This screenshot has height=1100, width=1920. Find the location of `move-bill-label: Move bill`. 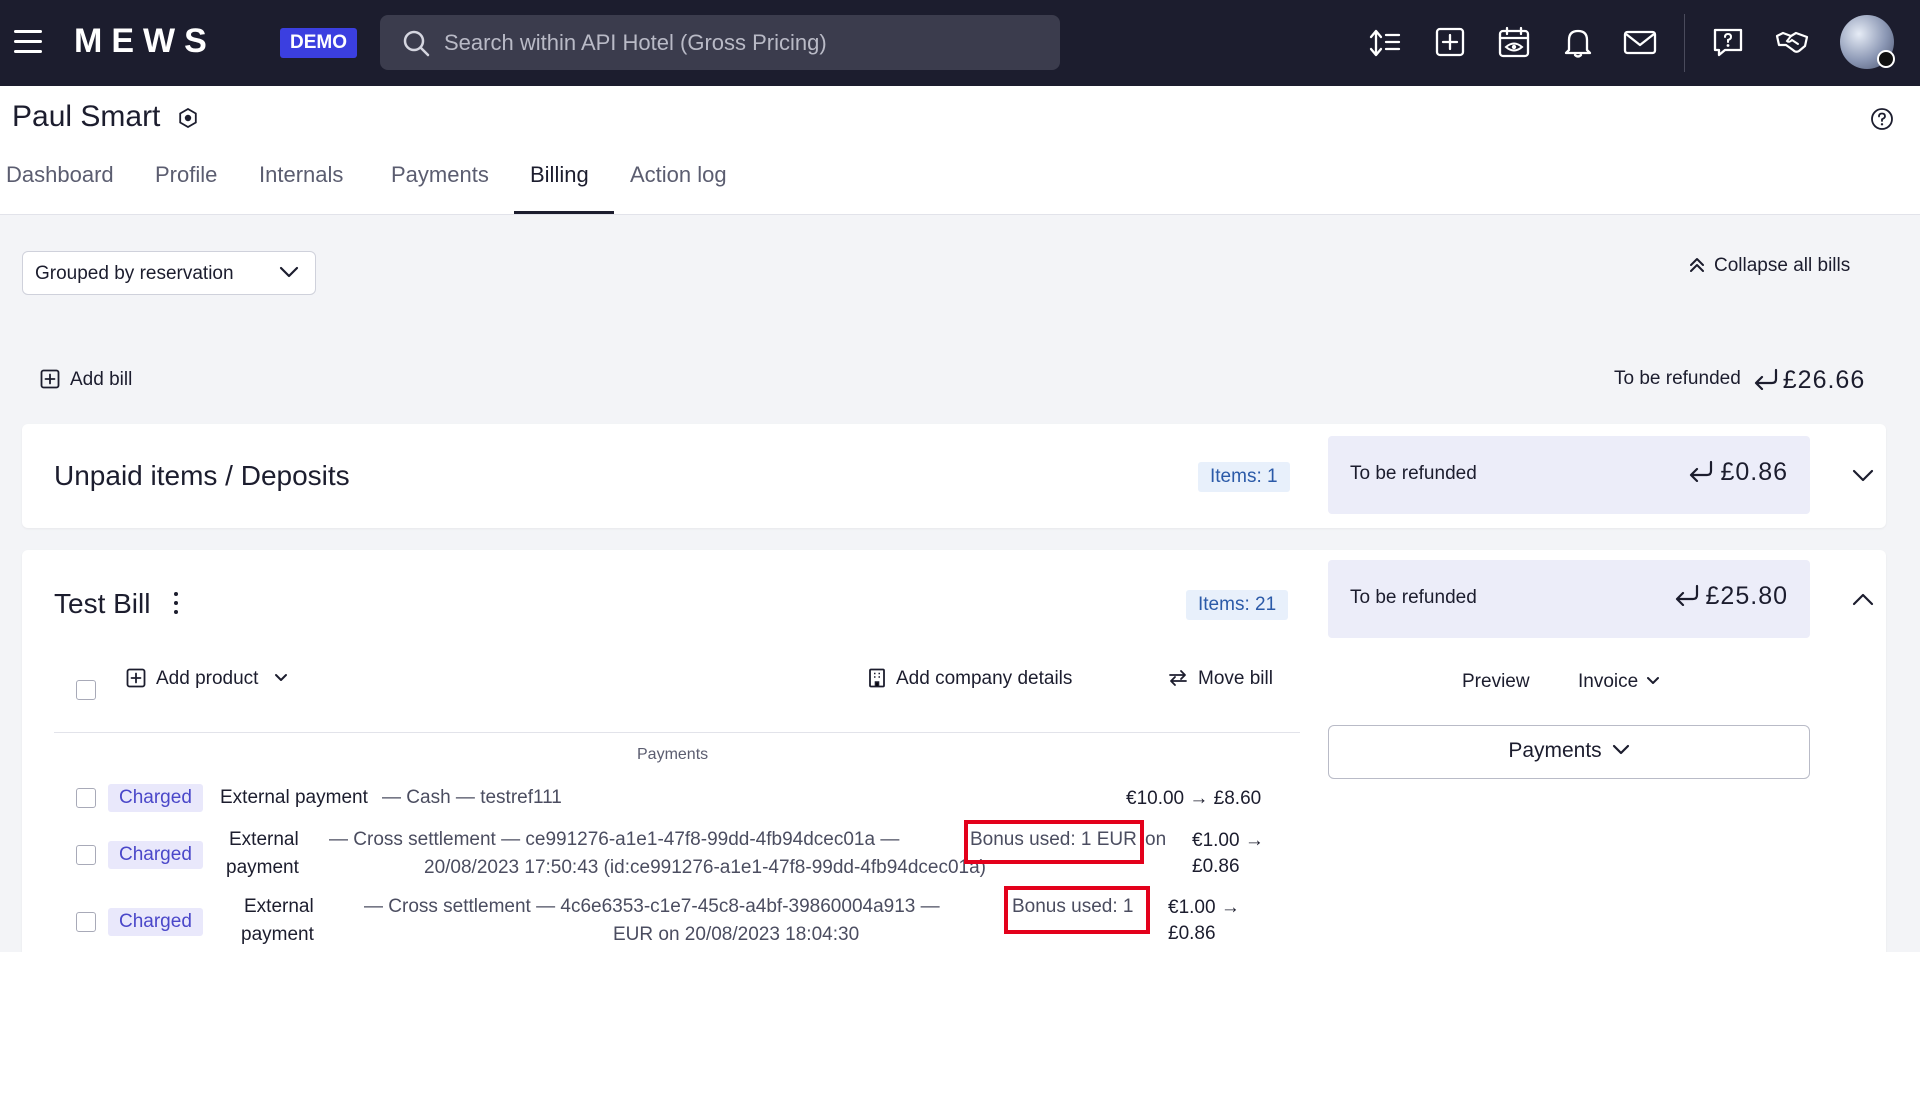

move-bill-label: Move bill is located at coordinates (1235, 678).